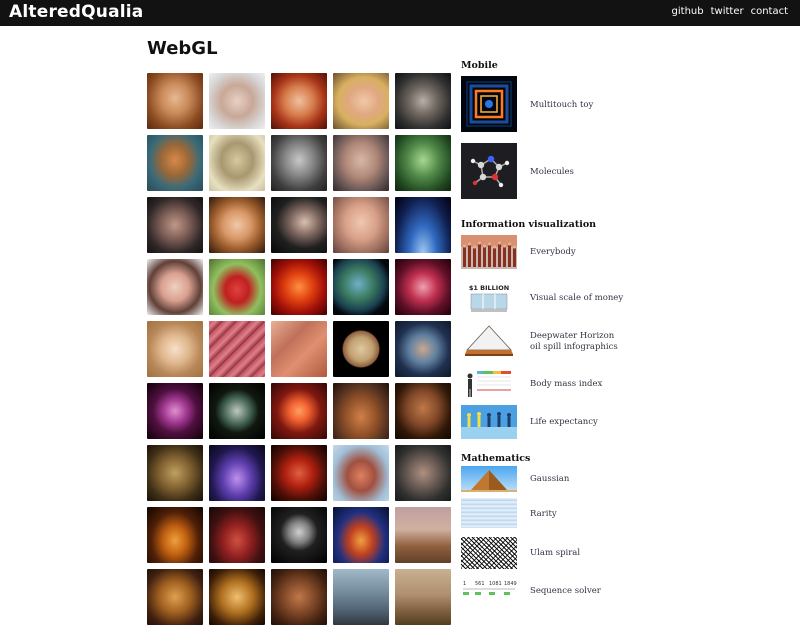 The height and width of the screenshot is (625, 800). Describe the element at coordinates (400, 13) in the screenshot. I see `top-bar: AlteredQualia github twitter contact` at that location.